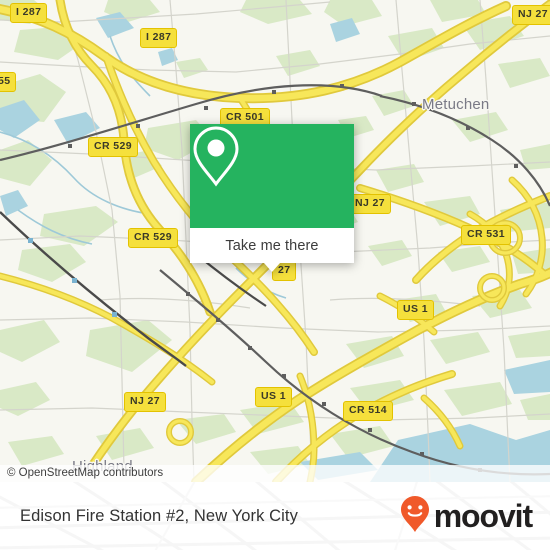  Describe the element at coordinates (159, 515) in the screenshot. I see `location-title: Edison Fire Station #2, New York City` at that location.